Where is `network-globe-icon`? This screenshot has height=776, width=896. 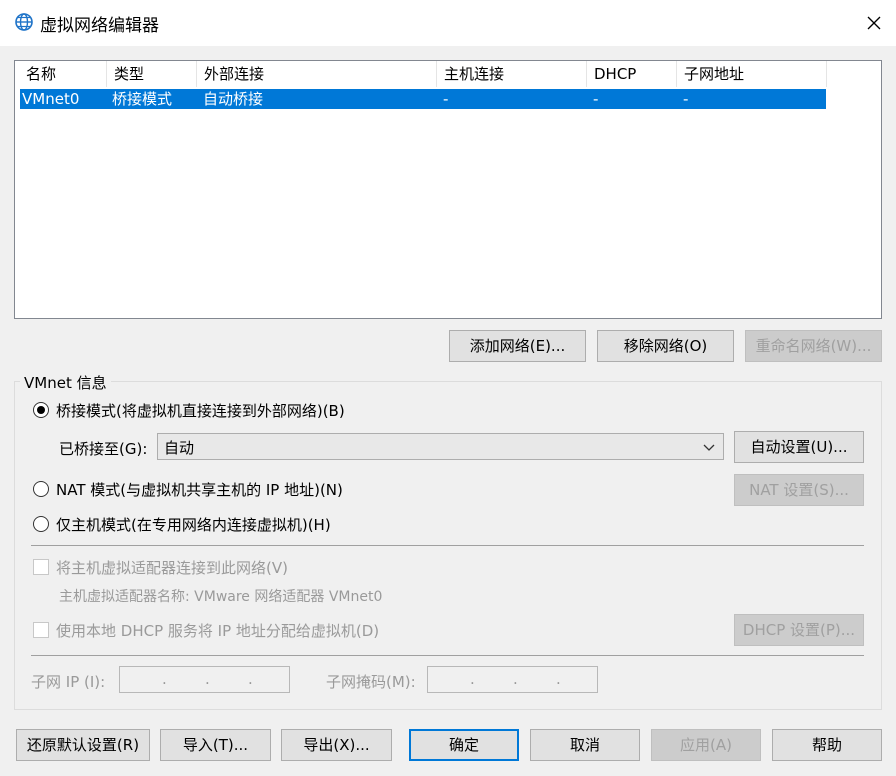
network-globe-icon is located at coordinates (24, 22).